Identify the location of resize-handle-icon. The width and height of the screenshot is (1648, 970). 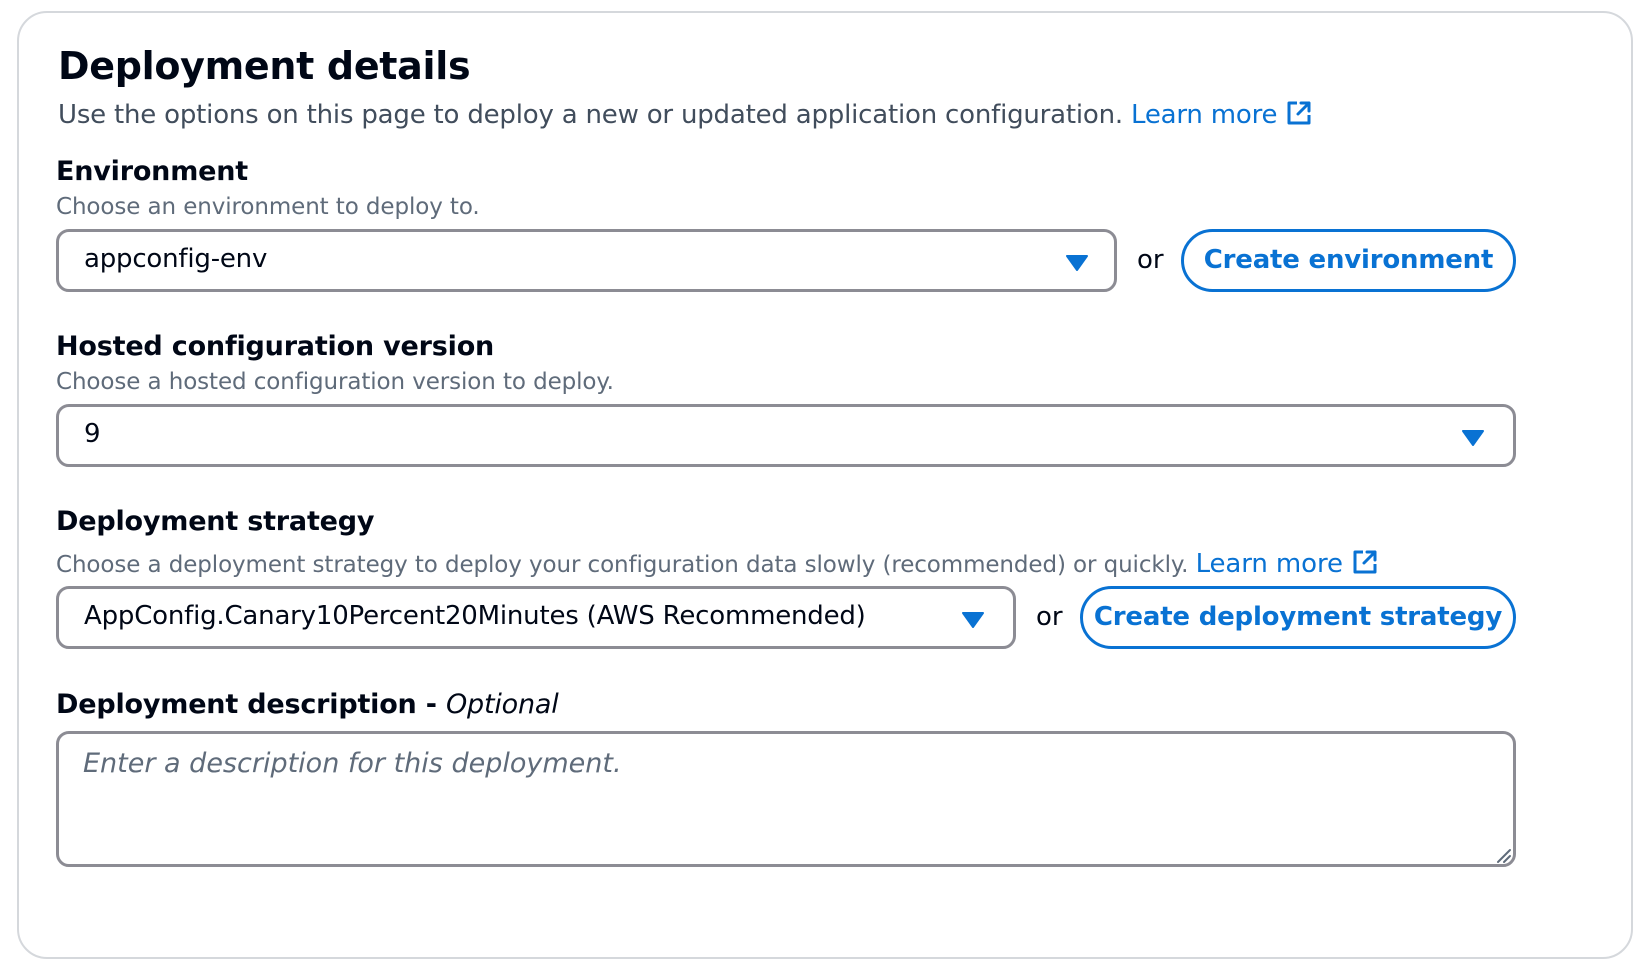
(1503, 855).